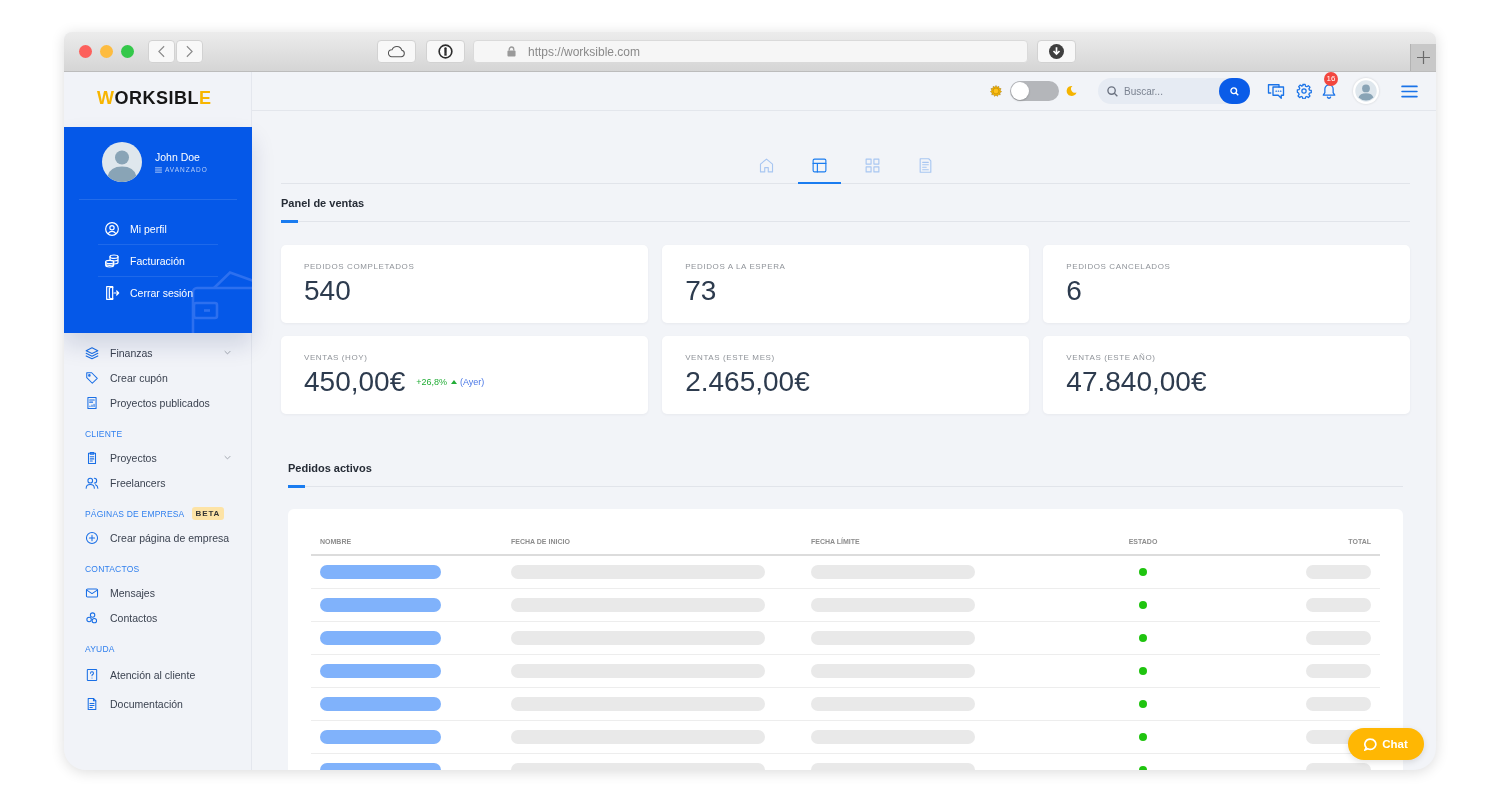 This screenshot has width=1500, height=800. I want to click on home-icon, so click(766, 165).